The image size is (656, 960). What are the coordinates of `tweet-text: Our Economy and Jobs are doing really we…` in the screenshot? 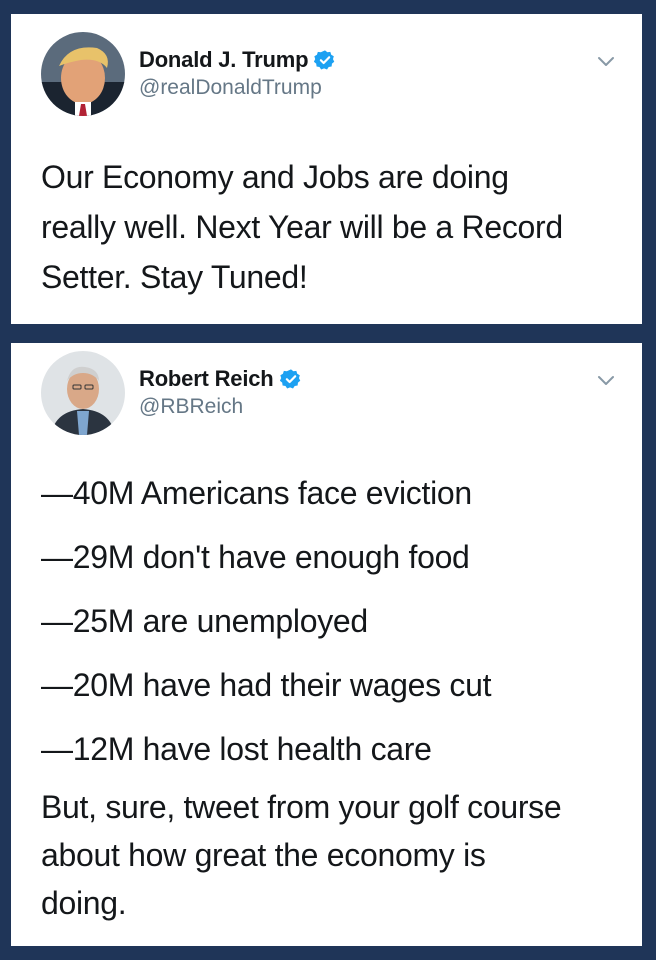 It's located at (328, 227).